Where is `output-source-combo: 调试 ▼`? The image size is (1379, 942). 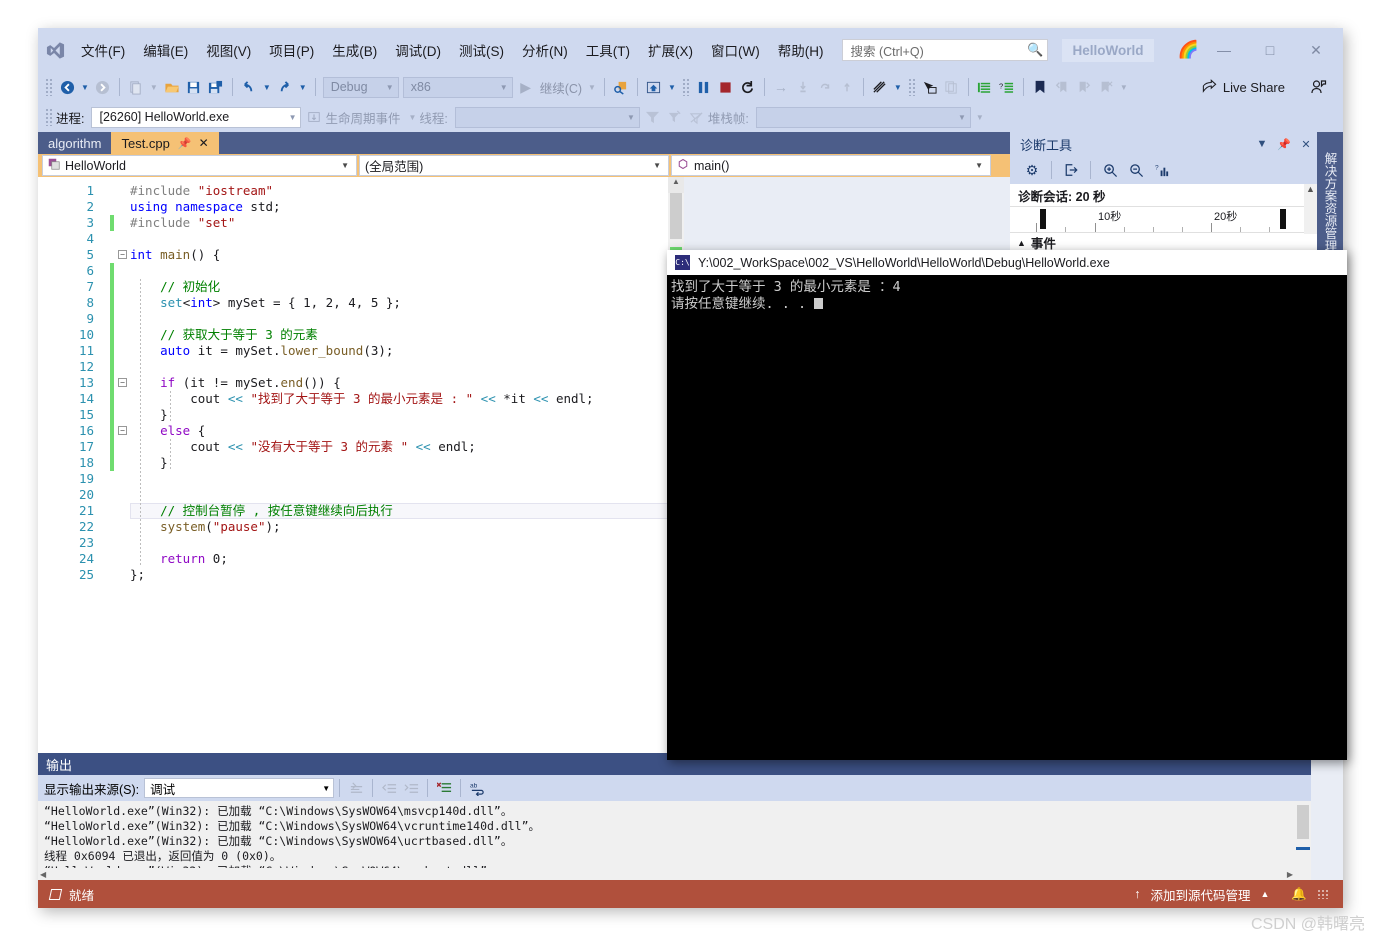 output-source-combo: 调试 ▼ is located at coordinates (239, 788).